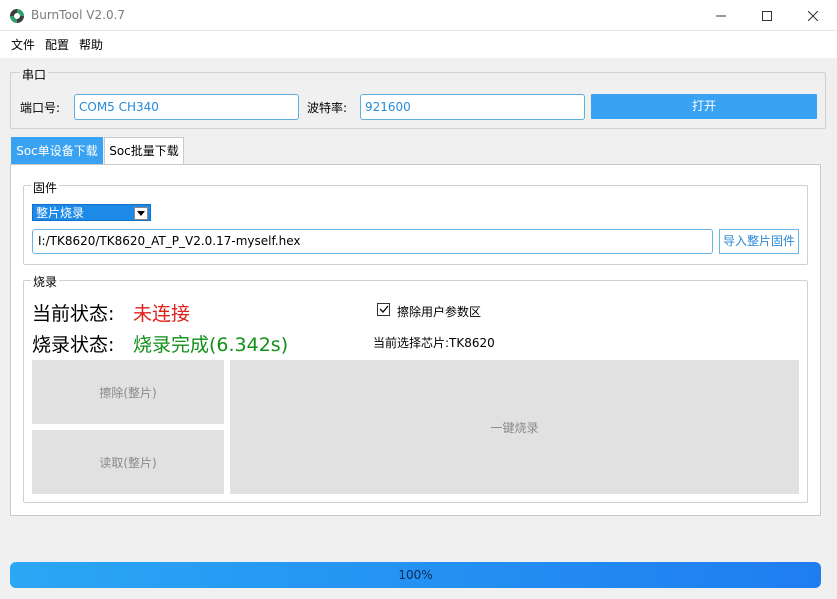  Describe the element at coordinates (91, 44) in the screenshot. I see `menu-help: 帮助` at that location.